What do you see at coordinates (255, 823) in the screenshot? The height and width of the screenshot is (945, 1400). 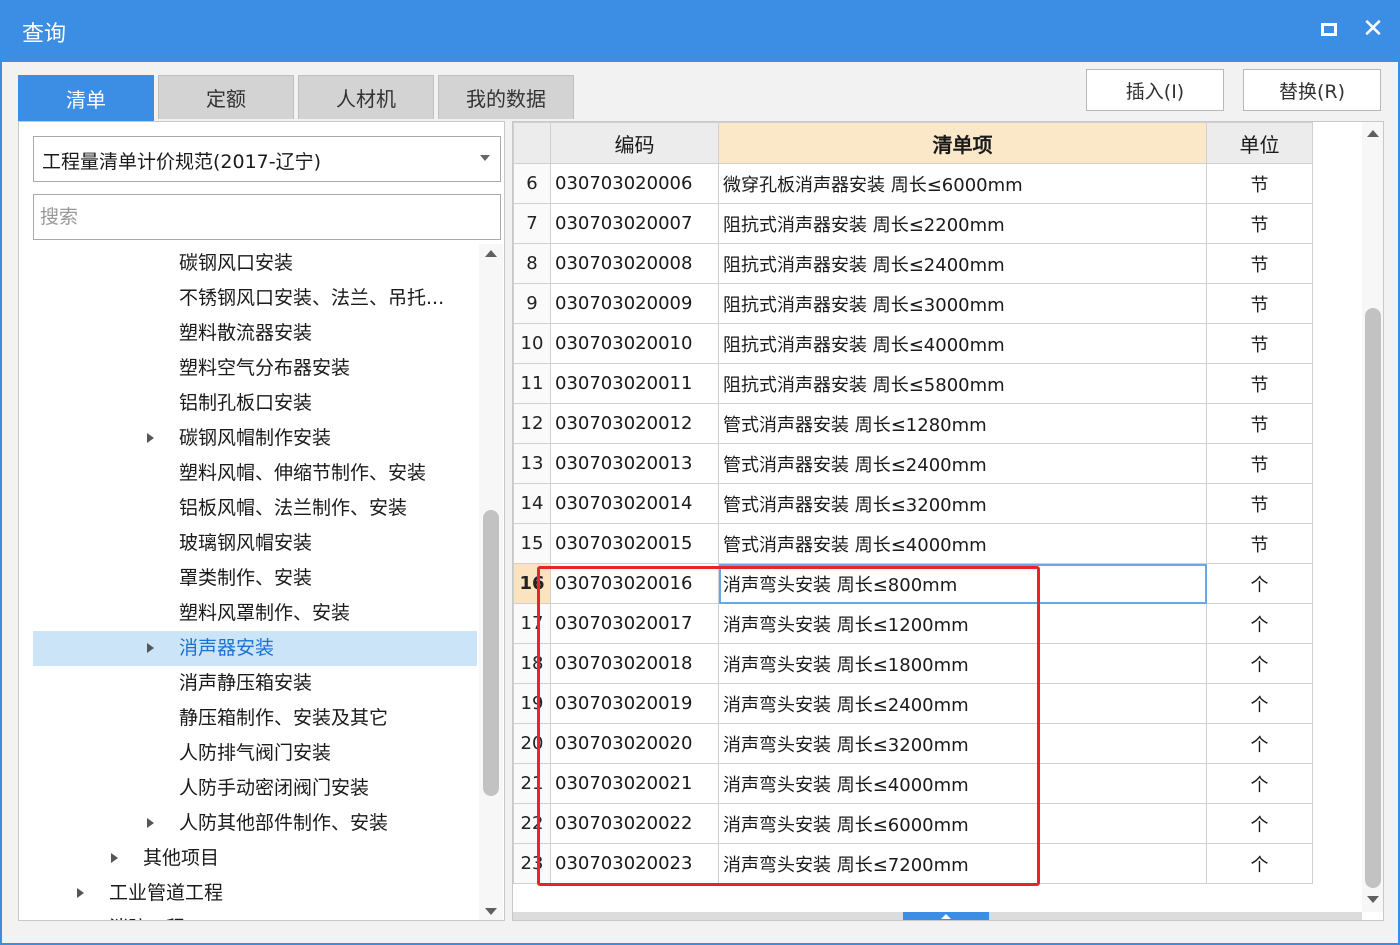 I see `tree-item: 人防其他部件制作、安装` at bounding box center [255, 823].